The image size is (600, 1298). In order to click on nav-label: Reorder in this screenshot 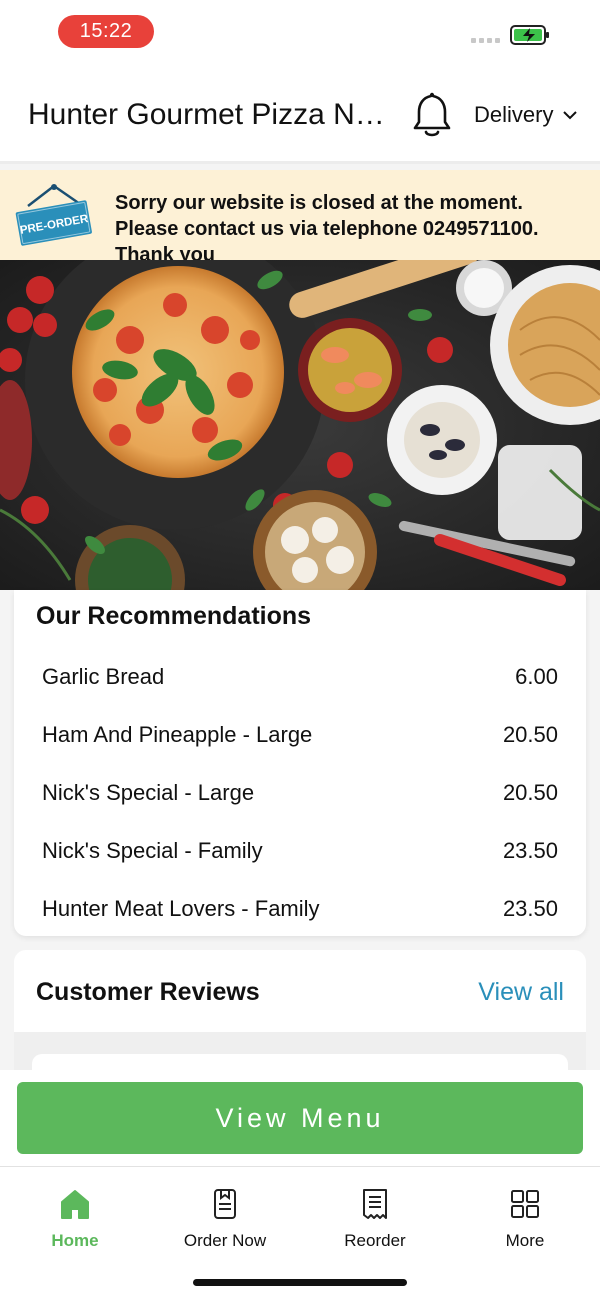, I will do `click(375, 1240)`.